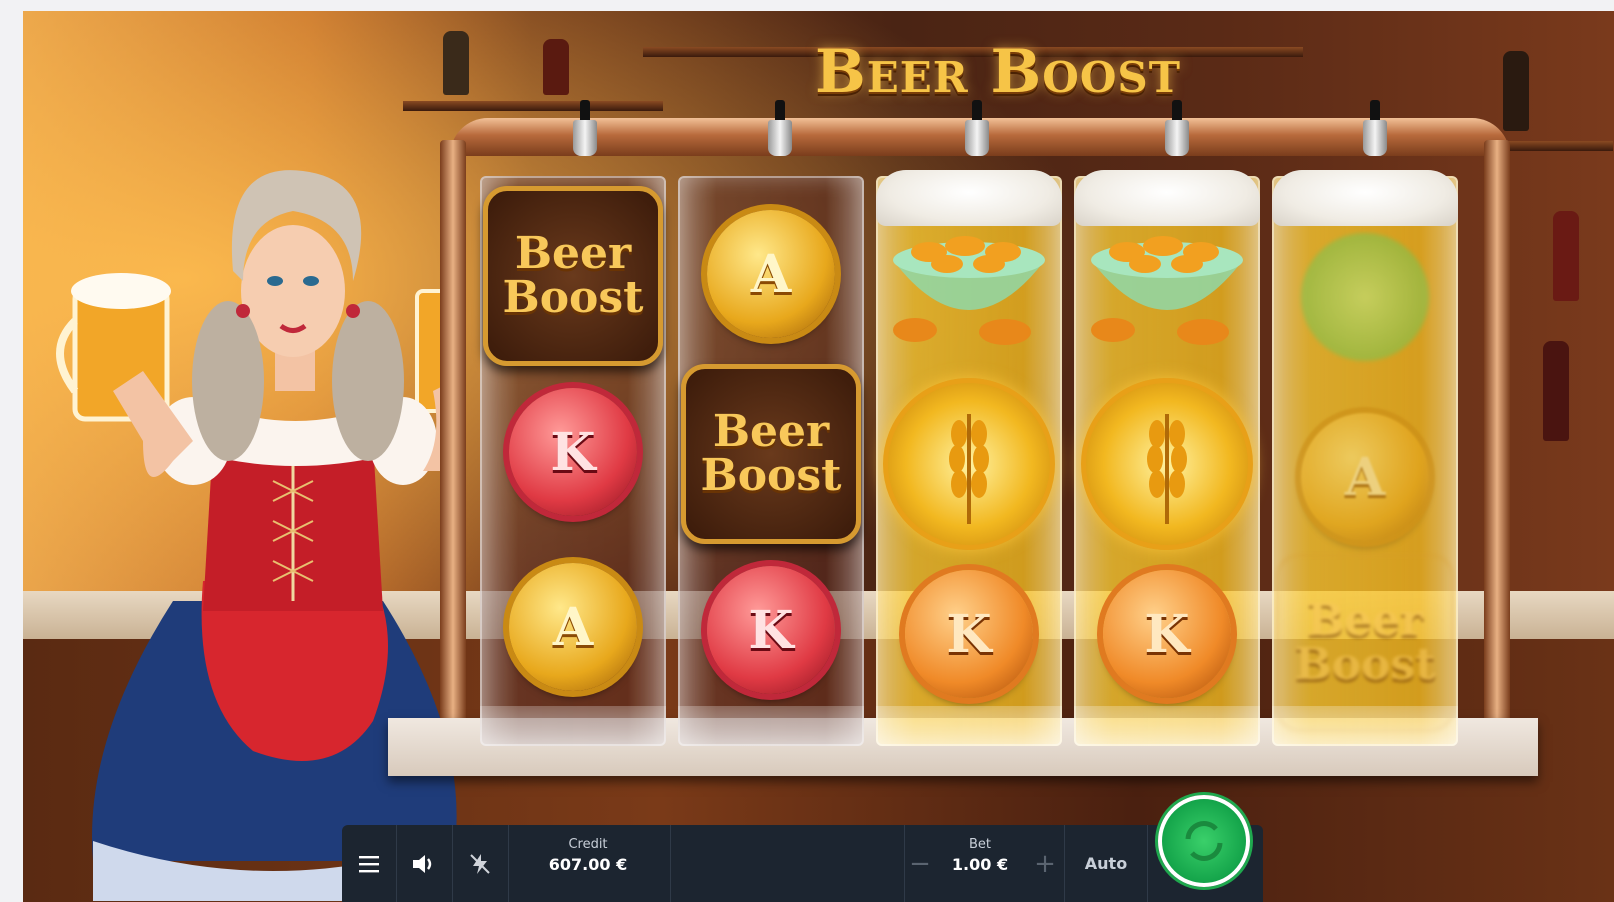 This screenshot has width=1614, height=902. I want to click on reel-2: A Beer Boost K, so click(771, 461).